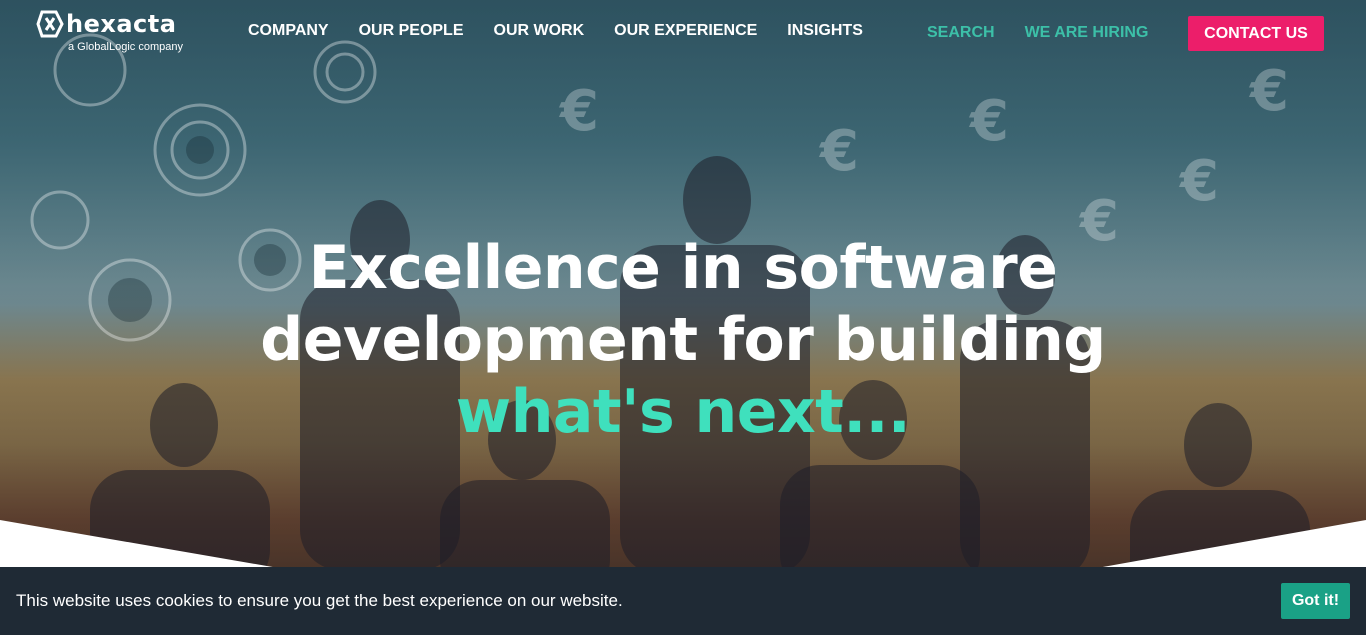 The width and height of the screenshot is (1366, 635). Describe the element at coordinates (125, 47) in the screenshot. I see `logo-subtitle: a GlobalLogic company` at that location.